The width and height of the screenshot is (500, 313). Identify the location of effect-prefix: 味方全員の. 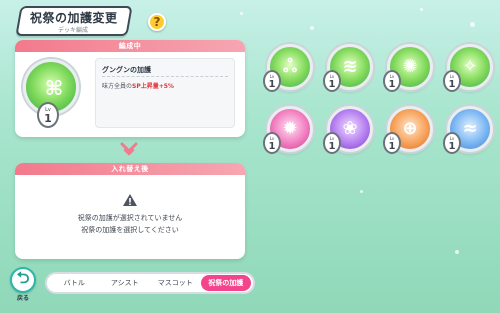
(117, 86).